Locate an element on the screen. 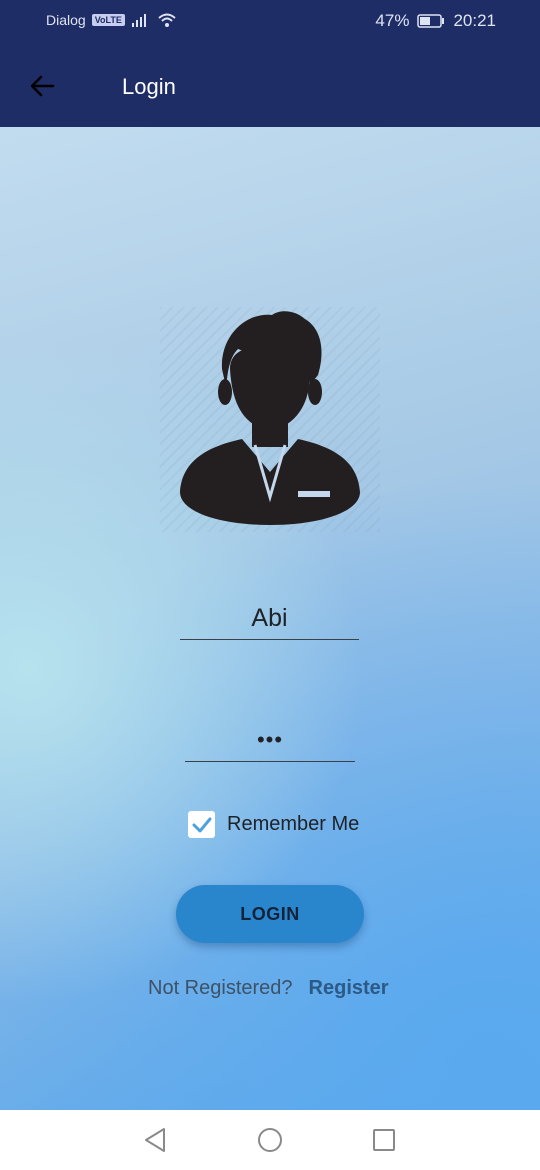 The width and height of the screenshot is (540, 1170). arrow-left-icon is located at coordinates (42, 86).